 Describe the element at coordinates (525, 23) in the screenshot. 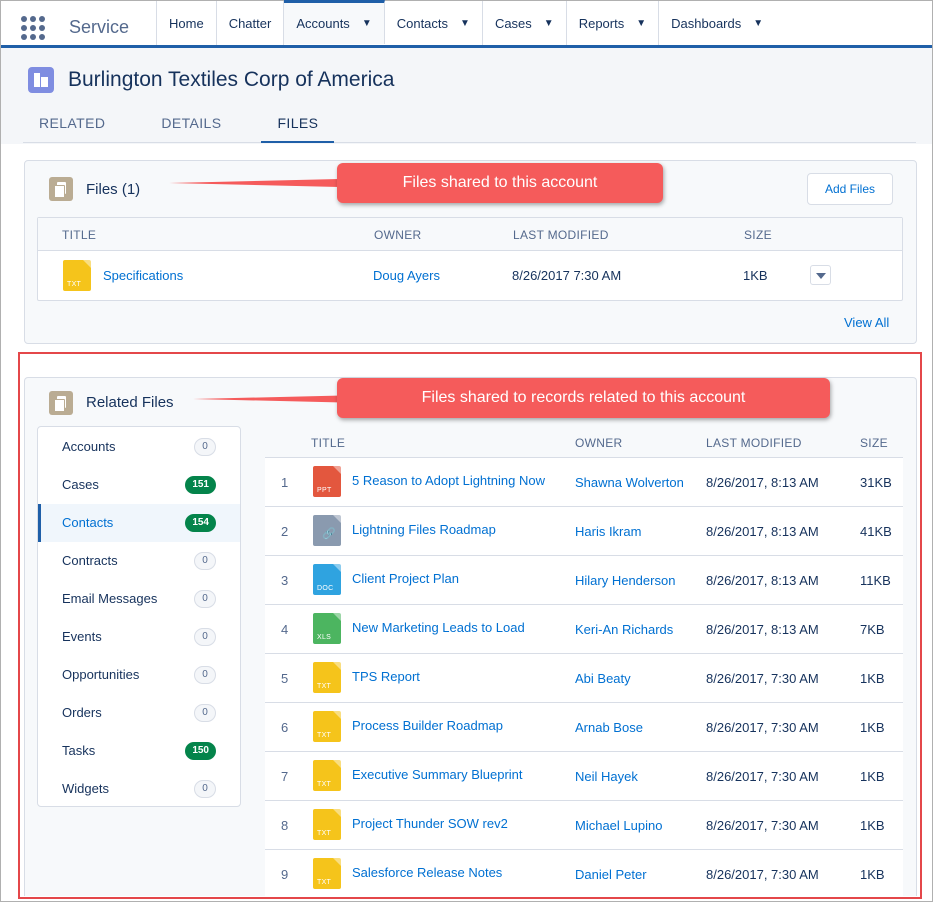

I see `nav-item-cases: Cases ▼` at that location.